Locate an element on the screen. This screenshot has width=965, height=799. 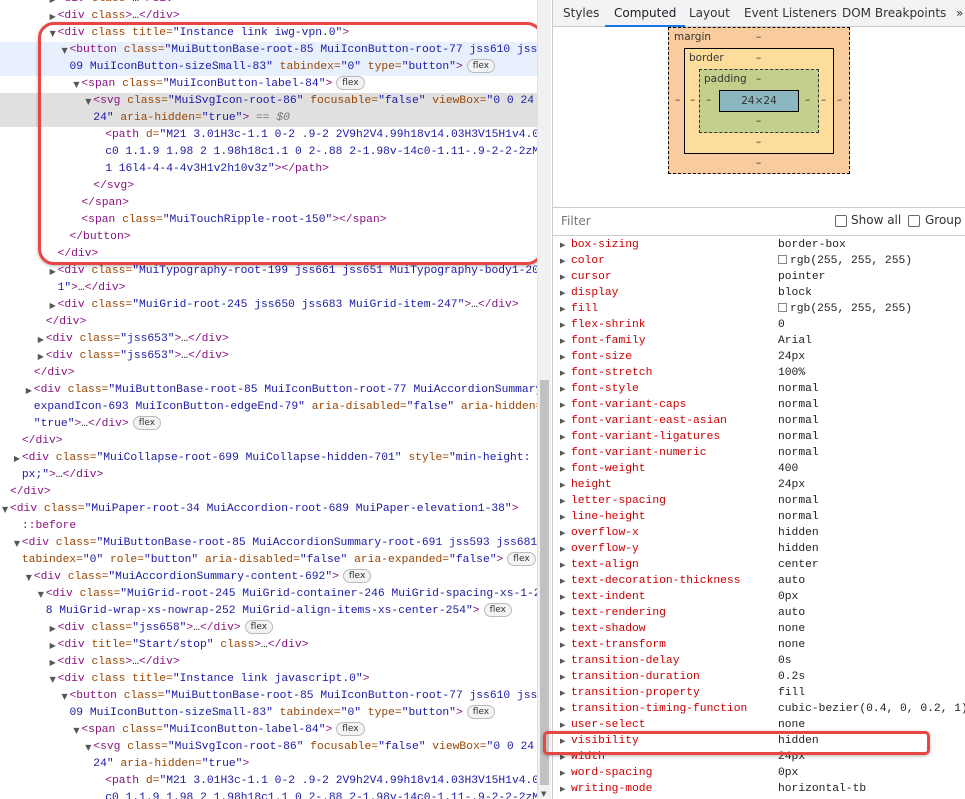
computed-property-writing-mode: ▶ writing-mode horizontal-tb is located at coordinates (759, 789).